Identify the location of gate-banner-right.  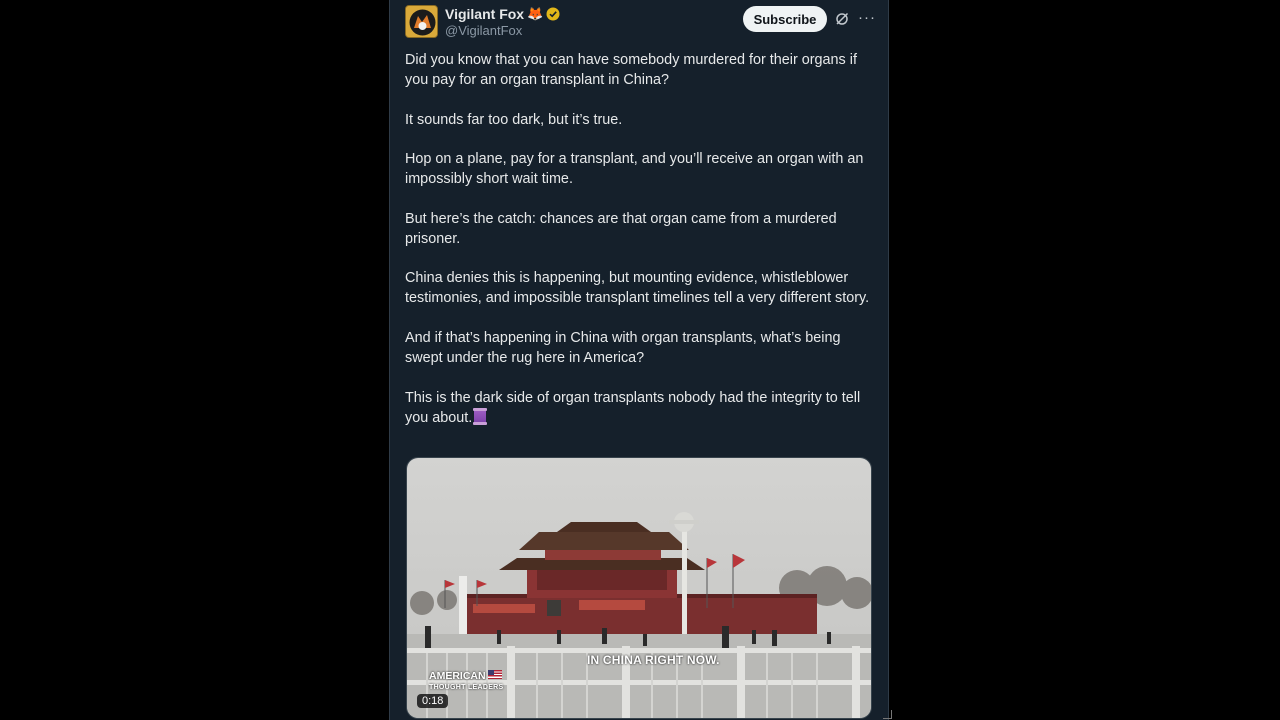
(612, 605).